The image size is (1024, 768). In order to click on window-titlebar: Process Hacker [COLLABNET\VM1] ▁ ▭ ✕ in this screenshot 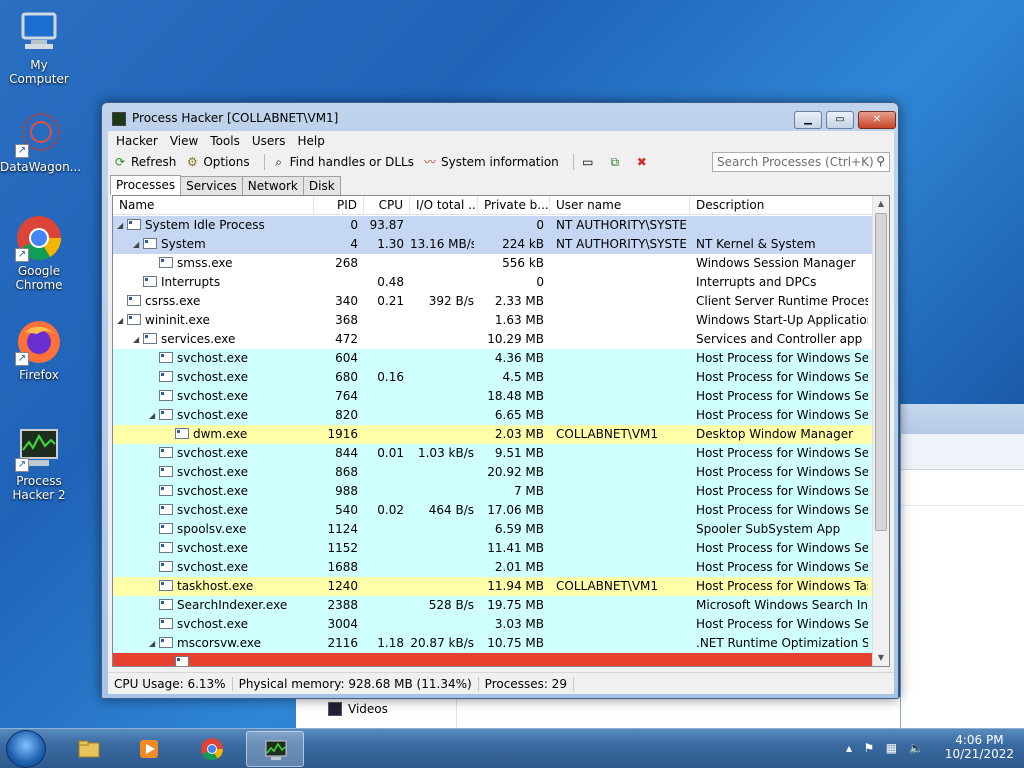, I will do `click(502, 120)`.